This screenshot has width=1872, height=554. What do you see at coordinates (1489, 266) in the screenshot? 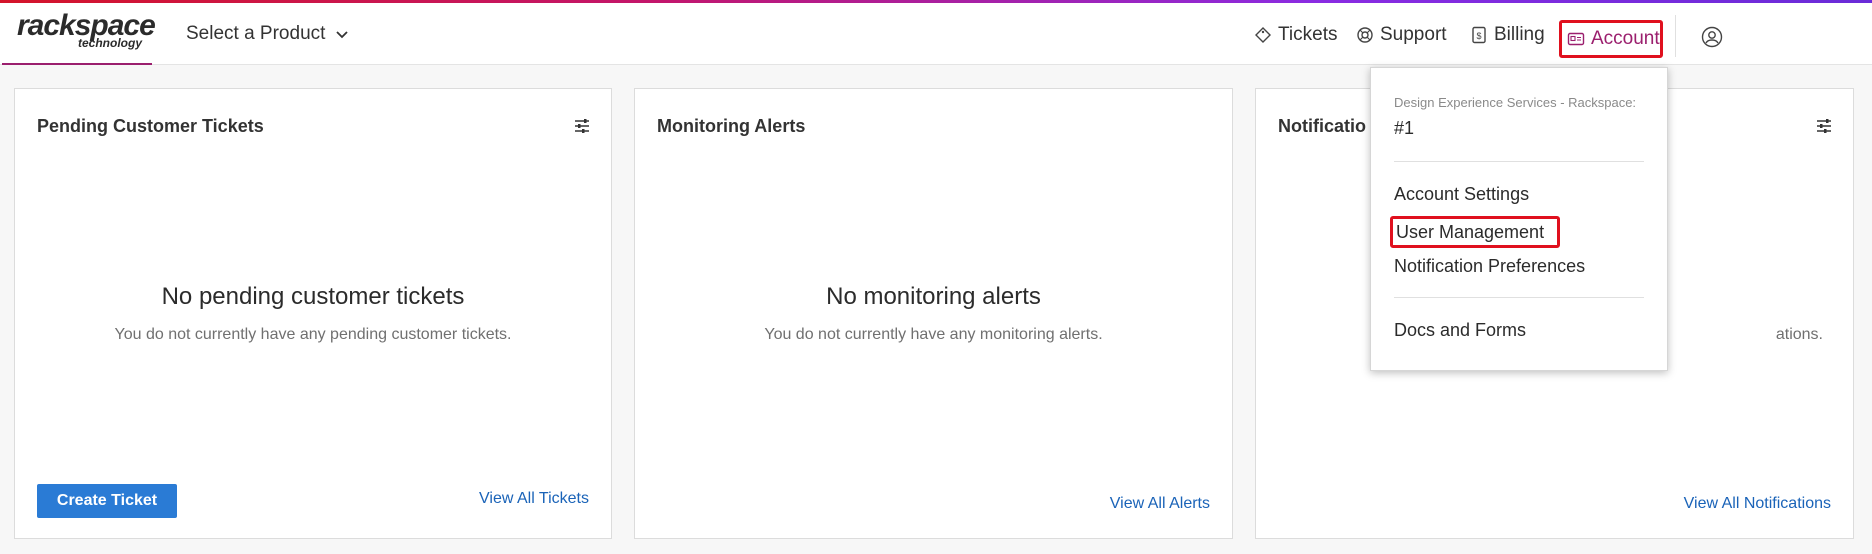
I see `menu-item-notification-preferences: Notification Preferences` at bounding box center [1489, 266].